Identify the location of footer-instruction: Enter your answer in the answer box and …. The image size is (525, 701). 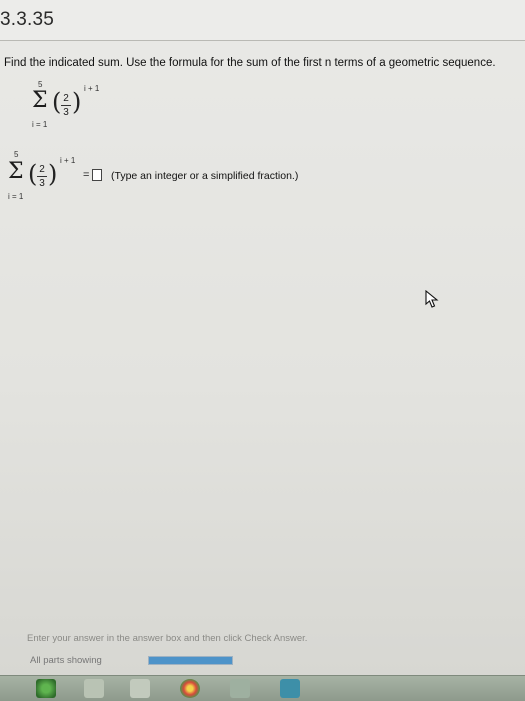
(167, 638).